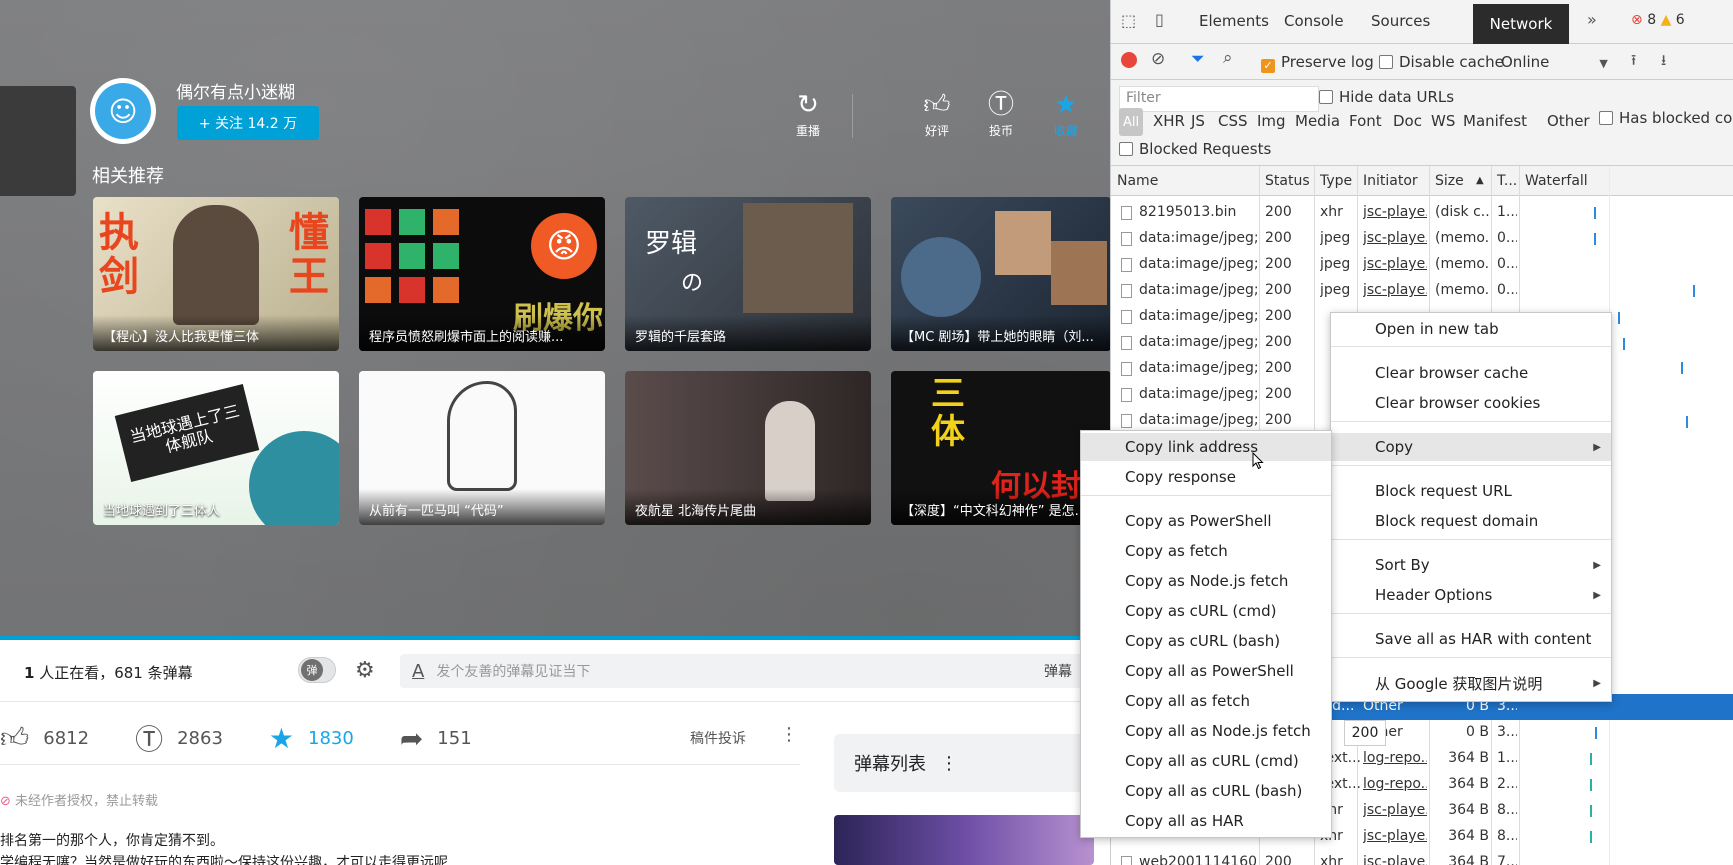 This screenshot has height=865, width=1733. Describe the element at coordinates (1206, 791) in the screenshot. I see `menu-copy-all-as-curl-bash: Copy all as cURL (bash)` at that location.